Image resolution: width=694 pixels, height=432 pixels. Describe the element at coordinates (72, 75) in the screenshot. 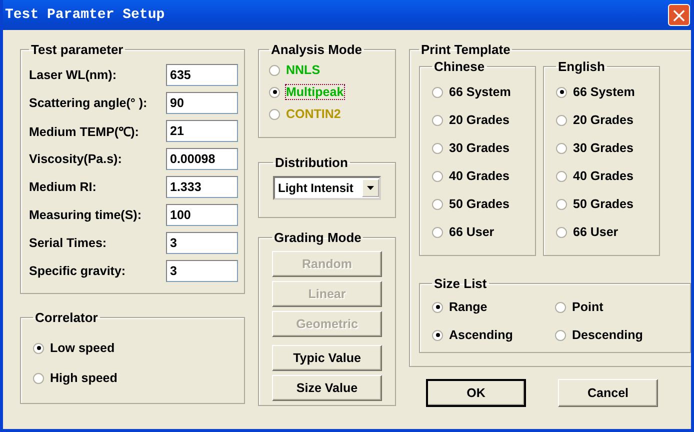

I see `field-label: Laser WL(nm):` at that location.